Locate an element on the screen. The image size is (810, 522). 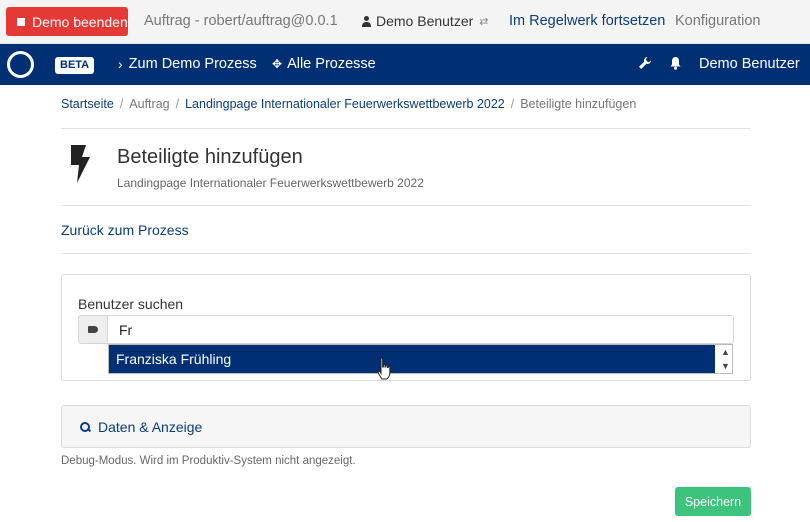
swap-icon: ⇄ is located at coordinates (484, 21).